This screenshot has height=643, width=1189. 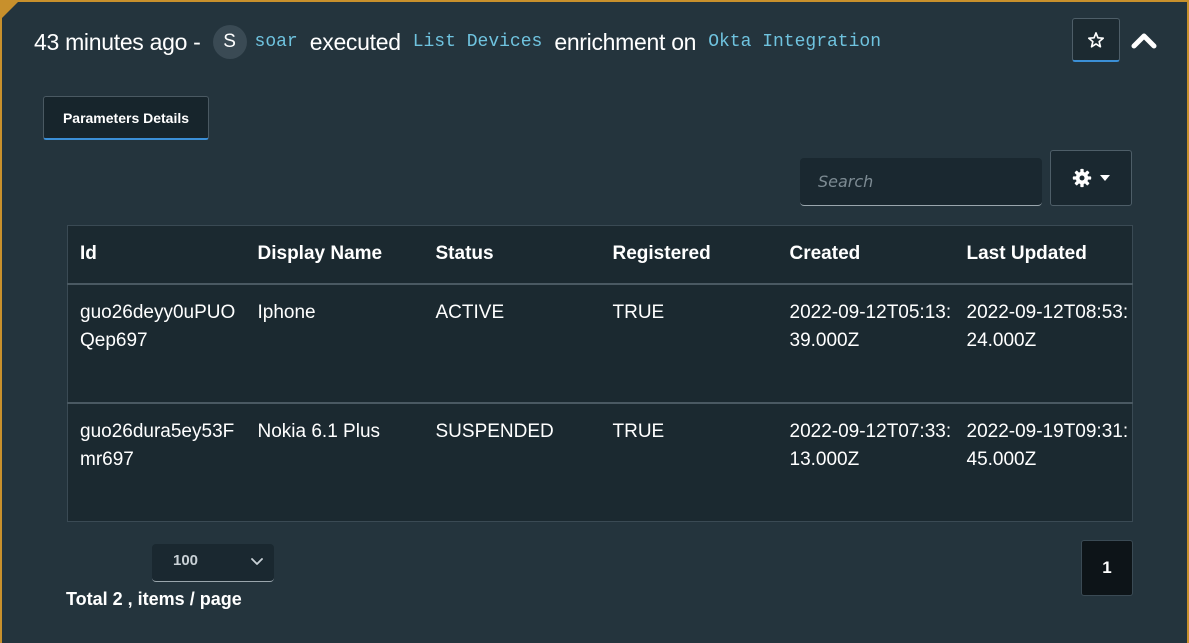 I want to click on cell-last-updated: 2022-09-19T09:31:45.000Z, so click(x=1043, y=462).